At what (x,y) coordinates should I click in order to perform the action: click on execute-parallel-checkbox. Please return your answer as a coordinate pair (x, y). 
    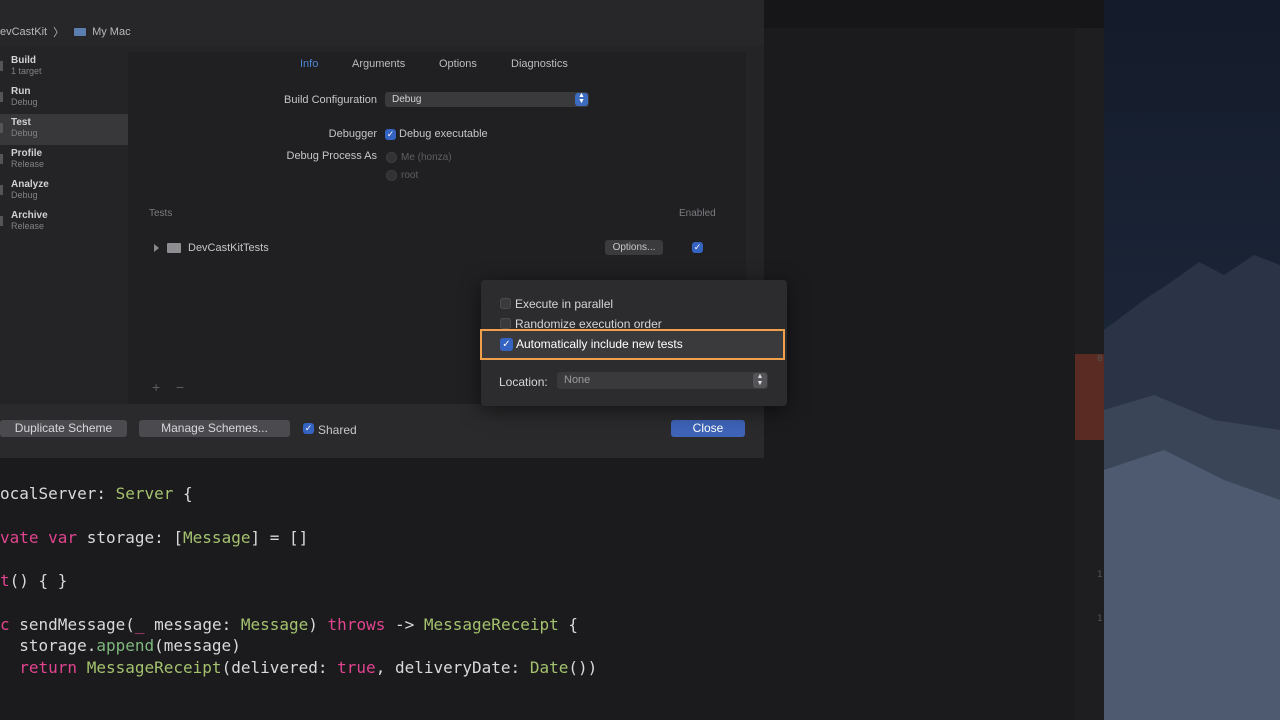
    Looking at the image, I should click on (505, 303).